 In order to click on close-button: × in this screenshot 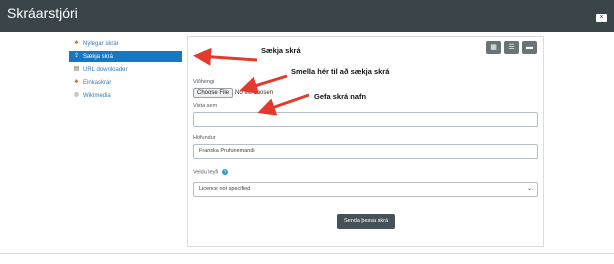, I will do `click(601, 18)`.